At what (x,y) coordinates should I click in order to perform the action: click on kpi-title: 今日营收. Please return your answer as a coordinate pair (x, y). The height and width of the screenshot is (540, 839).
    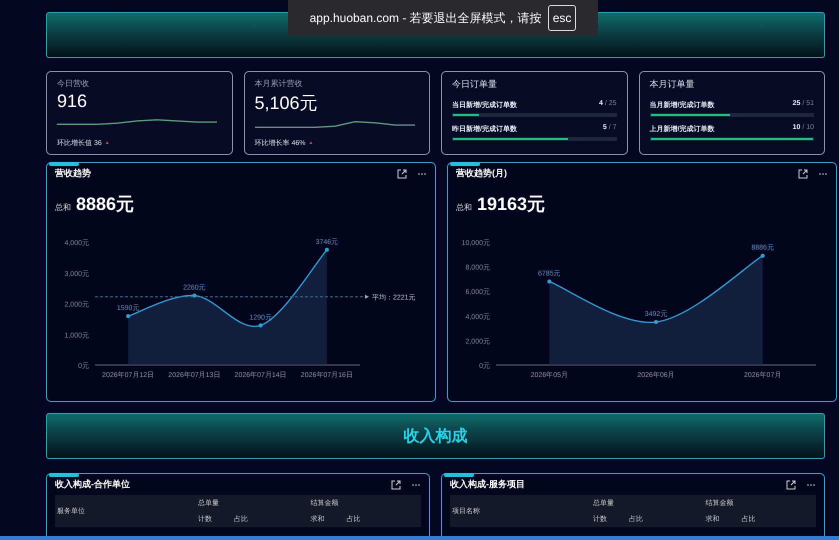
    Looking at the image, I should click on (73, 83).